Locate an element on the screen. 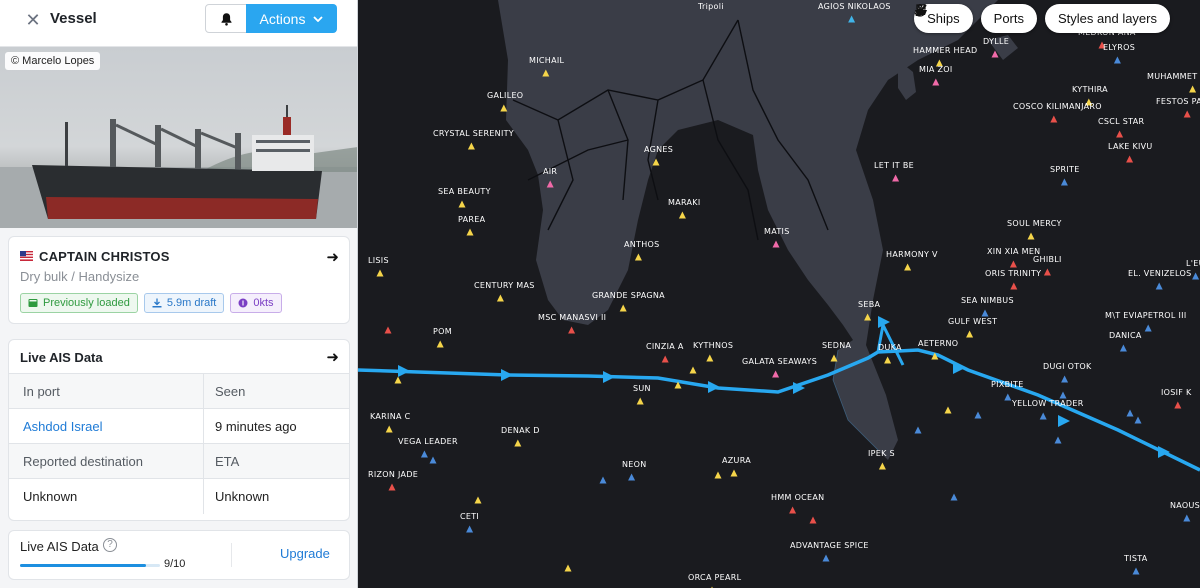 This screenshot has width=1200, height=588. vessel-marker: LET IT BE is located at coordinates (894, 171).